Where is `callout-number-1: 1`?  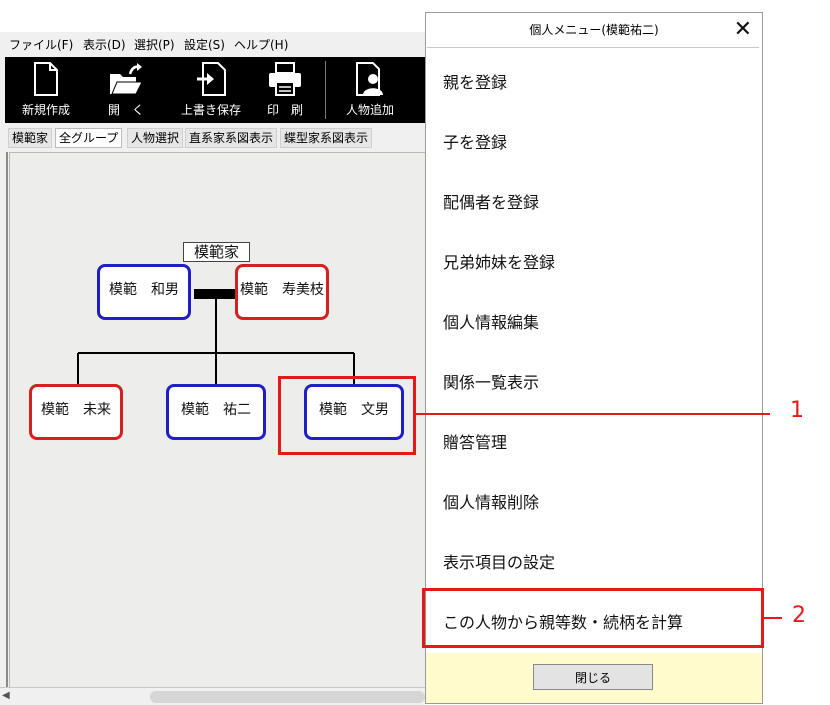
callout-number-1: 1 is located at coordinates (797, 410).